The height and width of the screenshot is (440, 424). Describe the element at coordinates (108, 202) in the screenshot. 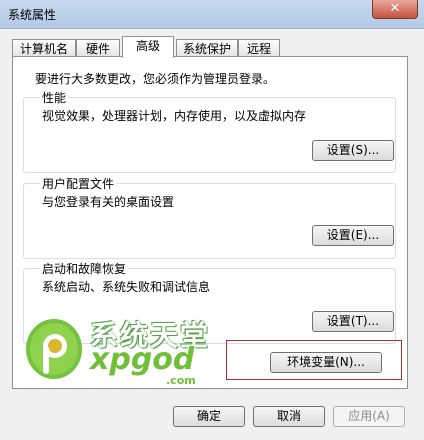

I see `user-profiles-description: 与您登录有关的桌面设置` at that location.